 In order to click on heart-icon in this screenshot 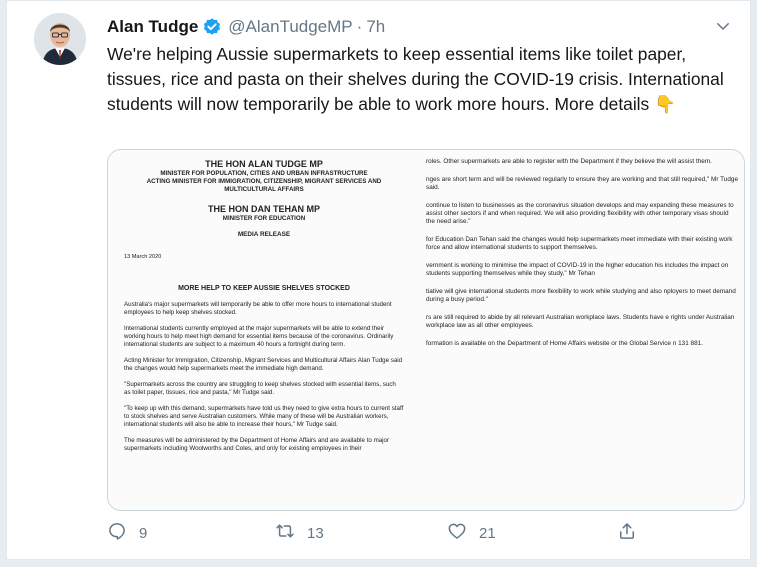, I will do `click(463, 533)`.